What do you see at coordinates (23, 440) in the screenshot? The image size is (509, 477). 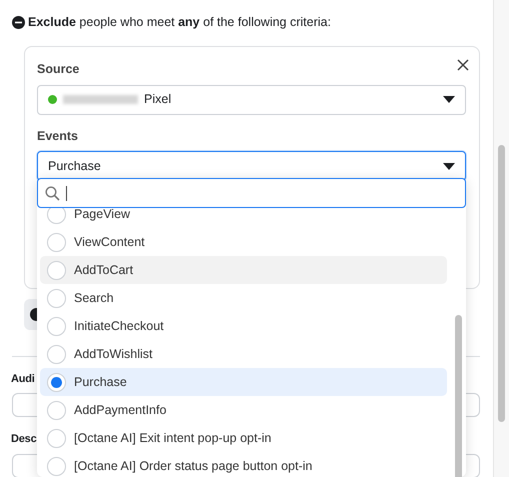 I see `field-label: Desc` at bounding box center [23, 440].